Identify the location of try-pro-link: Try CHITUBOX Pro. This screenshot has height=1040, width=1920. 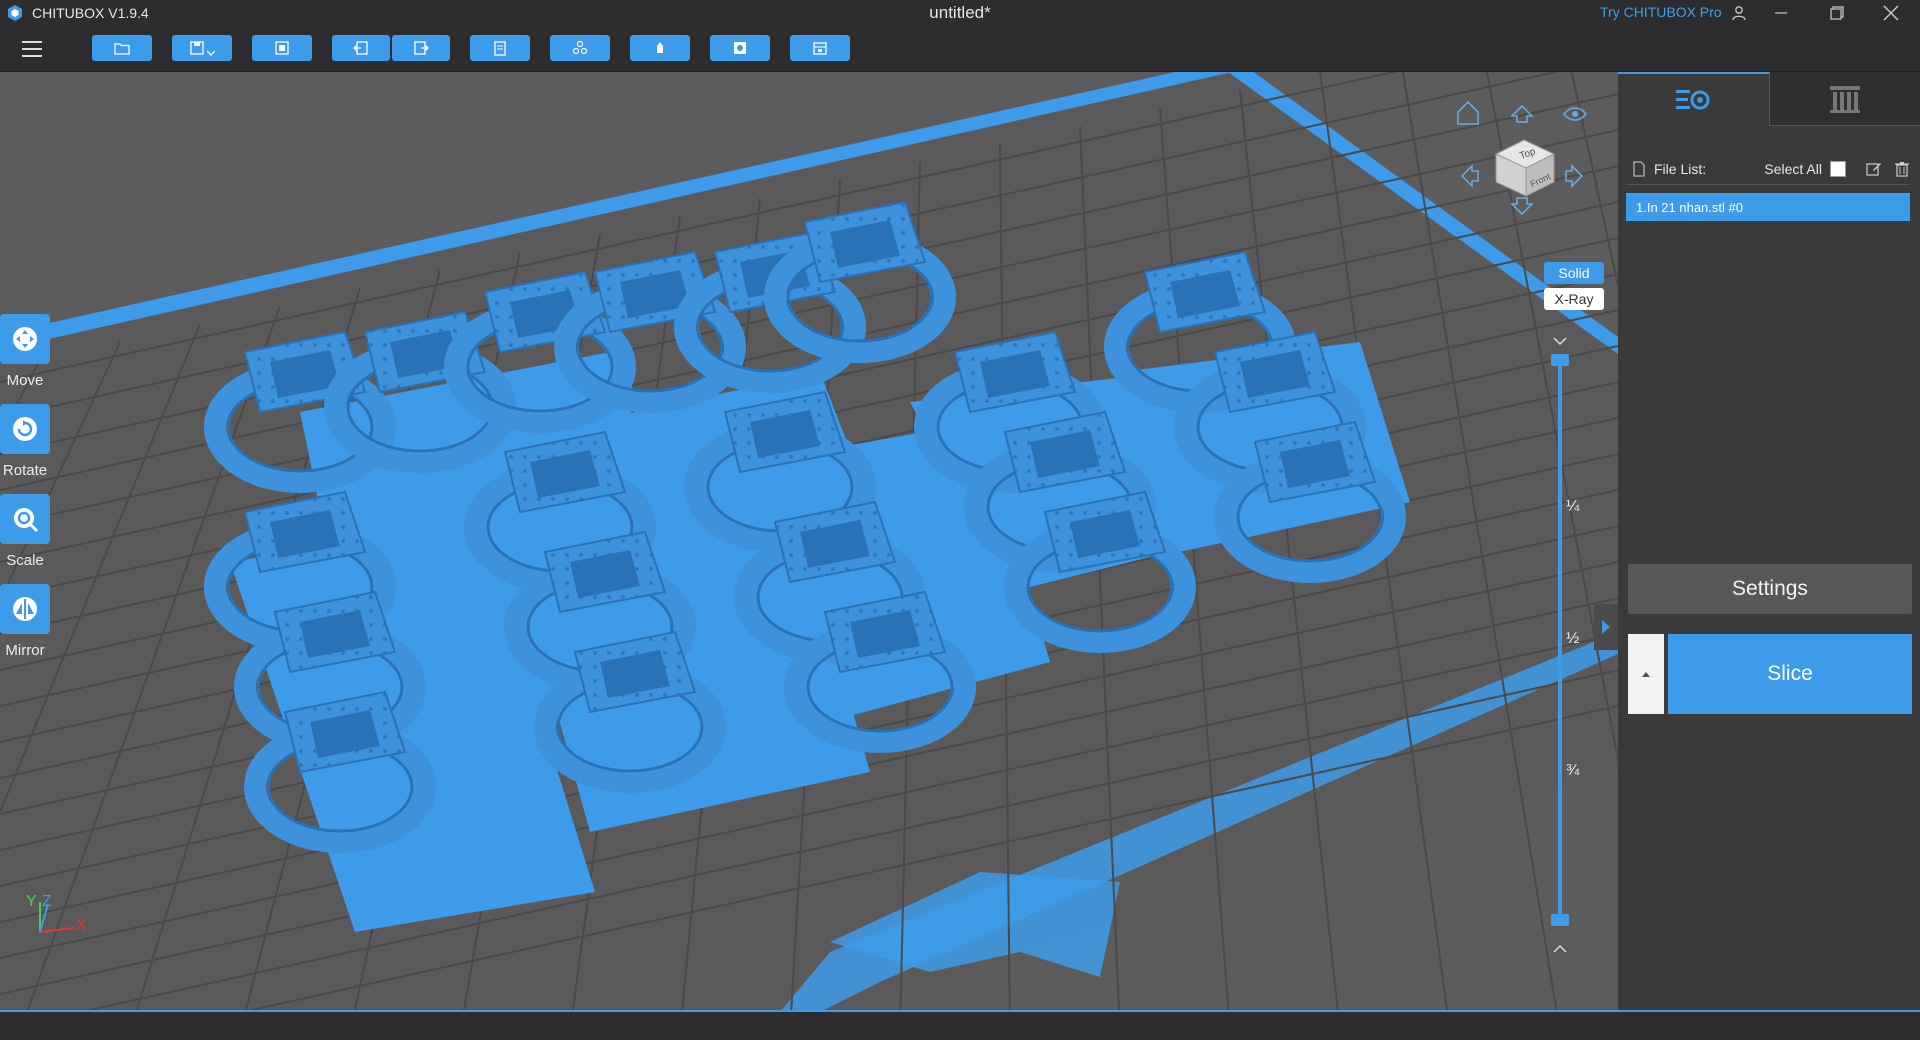
(1661, 12).